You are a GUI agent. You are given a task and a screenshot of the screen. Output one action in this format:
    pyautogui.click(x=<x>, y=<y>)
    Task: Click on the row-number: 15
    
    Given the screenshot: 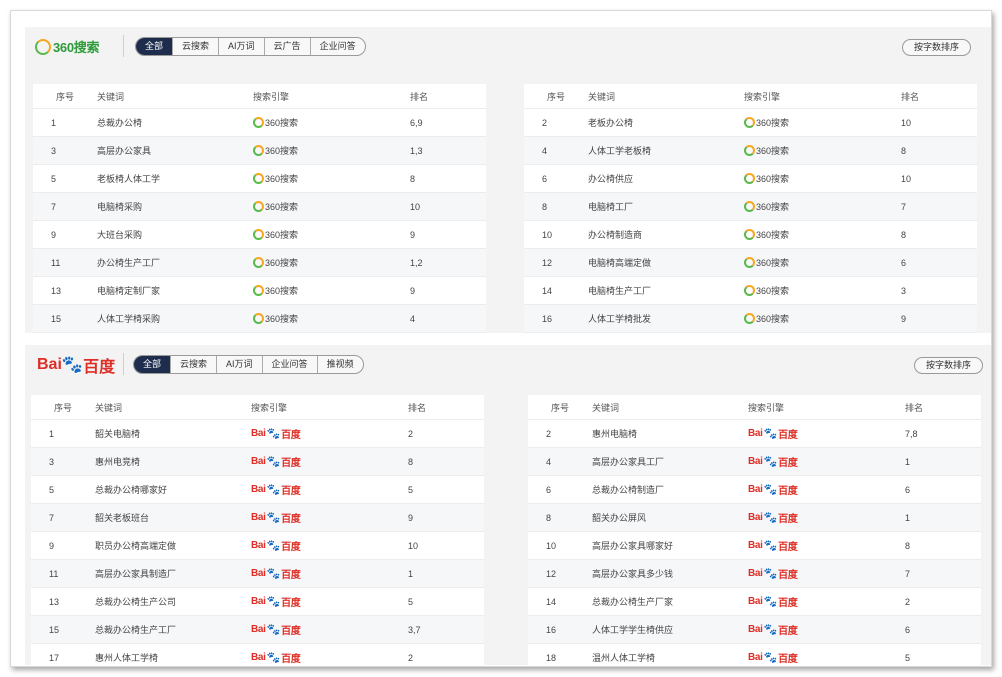 What is the action you would take?
    pyautogui.click(x=56, y=318)
    